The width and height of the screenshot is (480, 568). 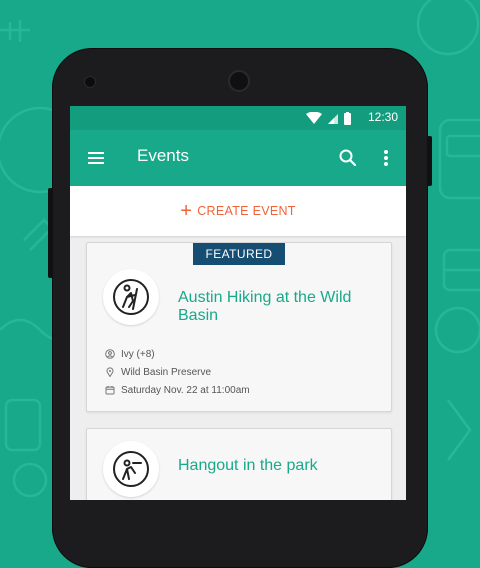 I want to click on event-card: Hangout in the park, so click(x=239, y=464).